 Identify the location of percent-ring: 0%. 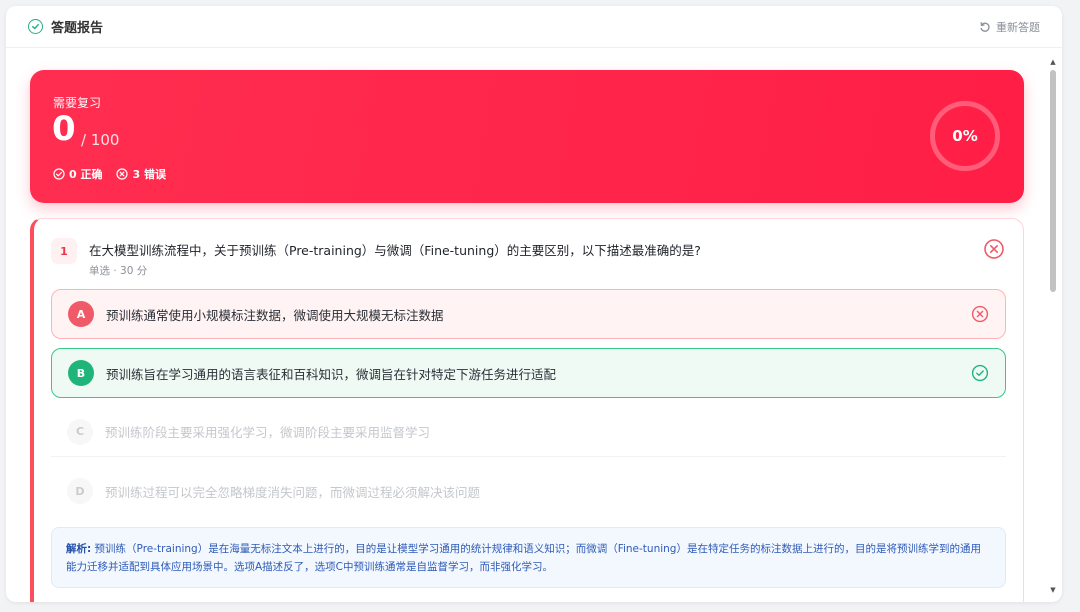
(965, 136).